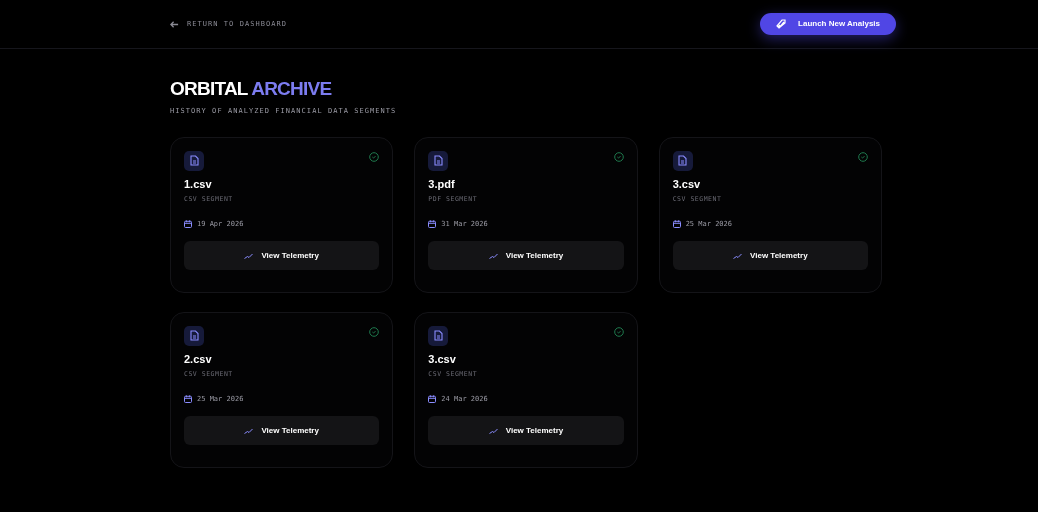  I want to click on arrow-left-icon, so click(174, 24).